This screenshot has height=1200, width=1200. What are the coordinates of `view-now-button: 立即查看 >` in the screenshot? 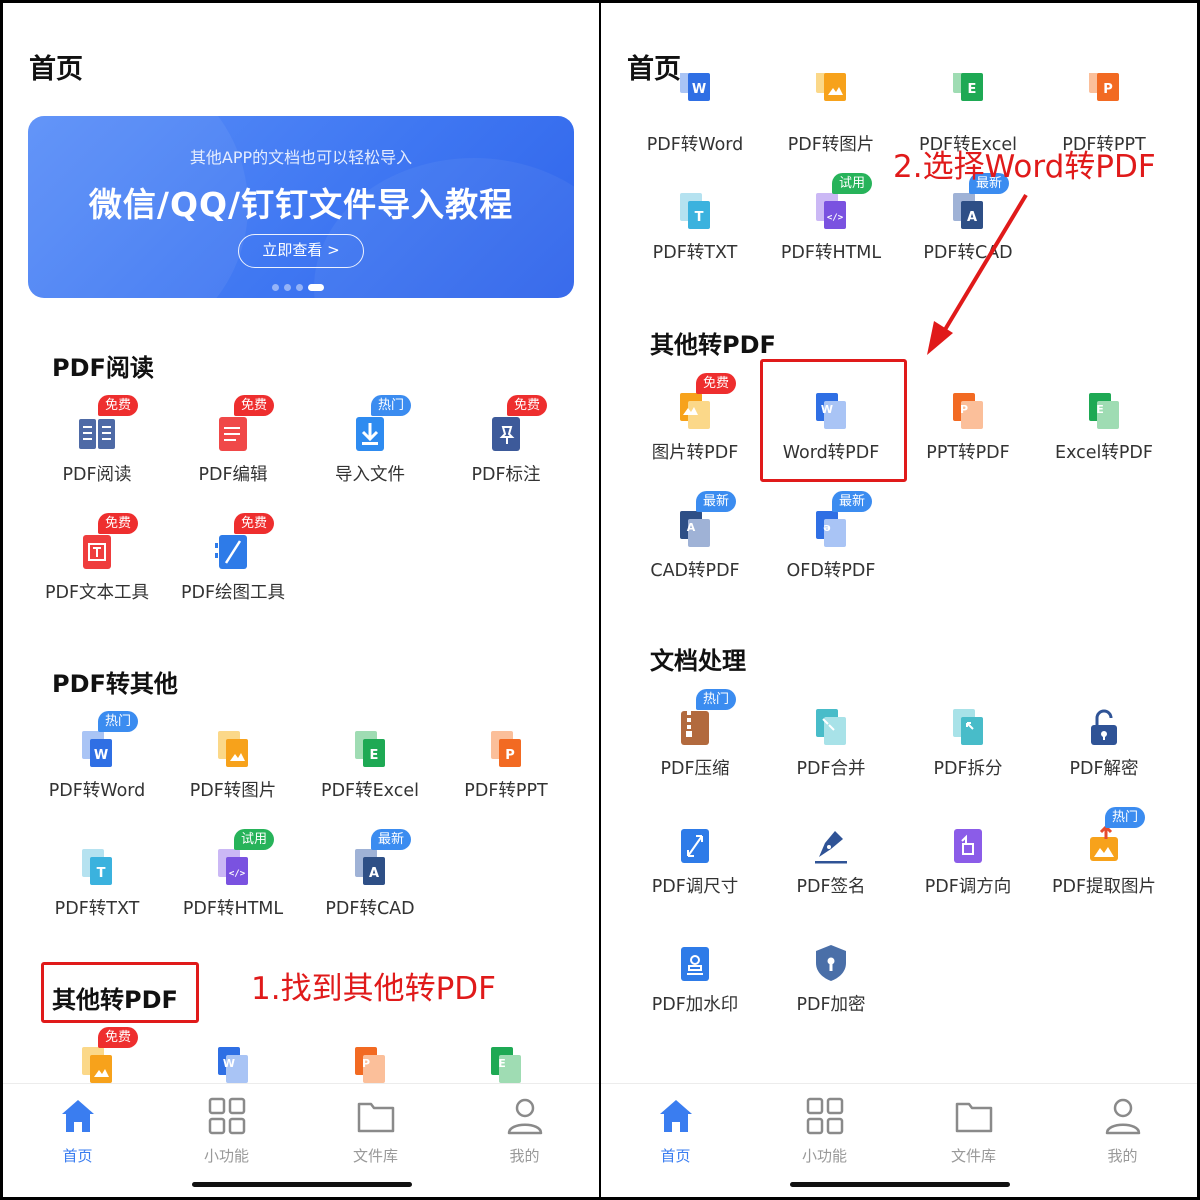 It's located at (301, 251).